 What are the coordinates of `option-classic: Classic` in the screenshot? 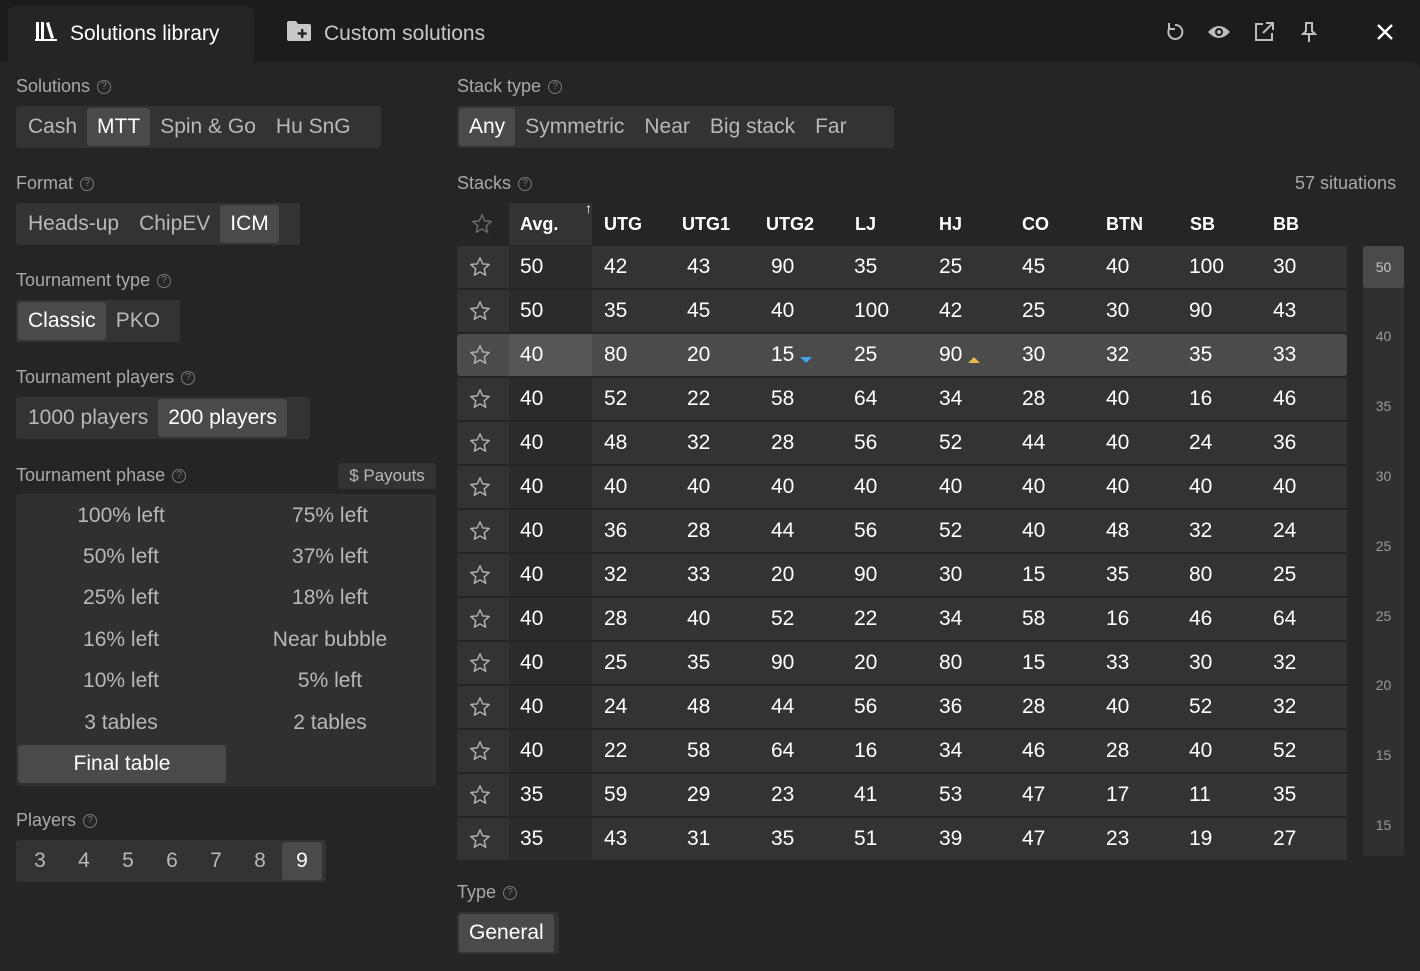 It's located at (62, 321).